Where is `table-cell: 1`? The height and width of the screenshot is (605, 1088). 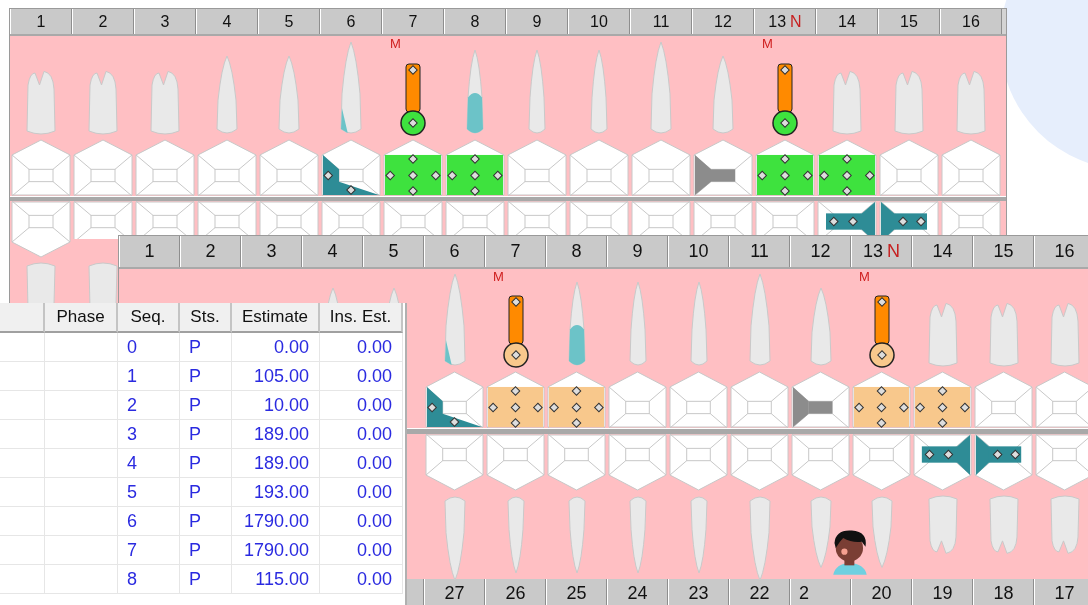
table-cell: 1 is located at coordinates (149, 376).